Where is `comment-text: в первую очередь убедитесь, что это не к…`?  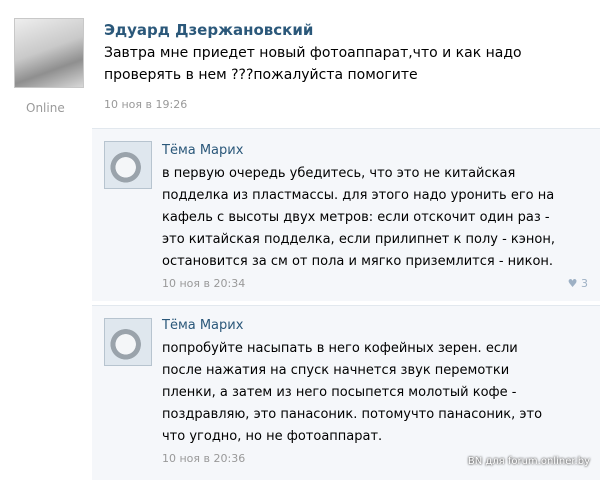
comment-text: в первую очередь убедитесь, что это не к… is located at coordinates (358, 217).